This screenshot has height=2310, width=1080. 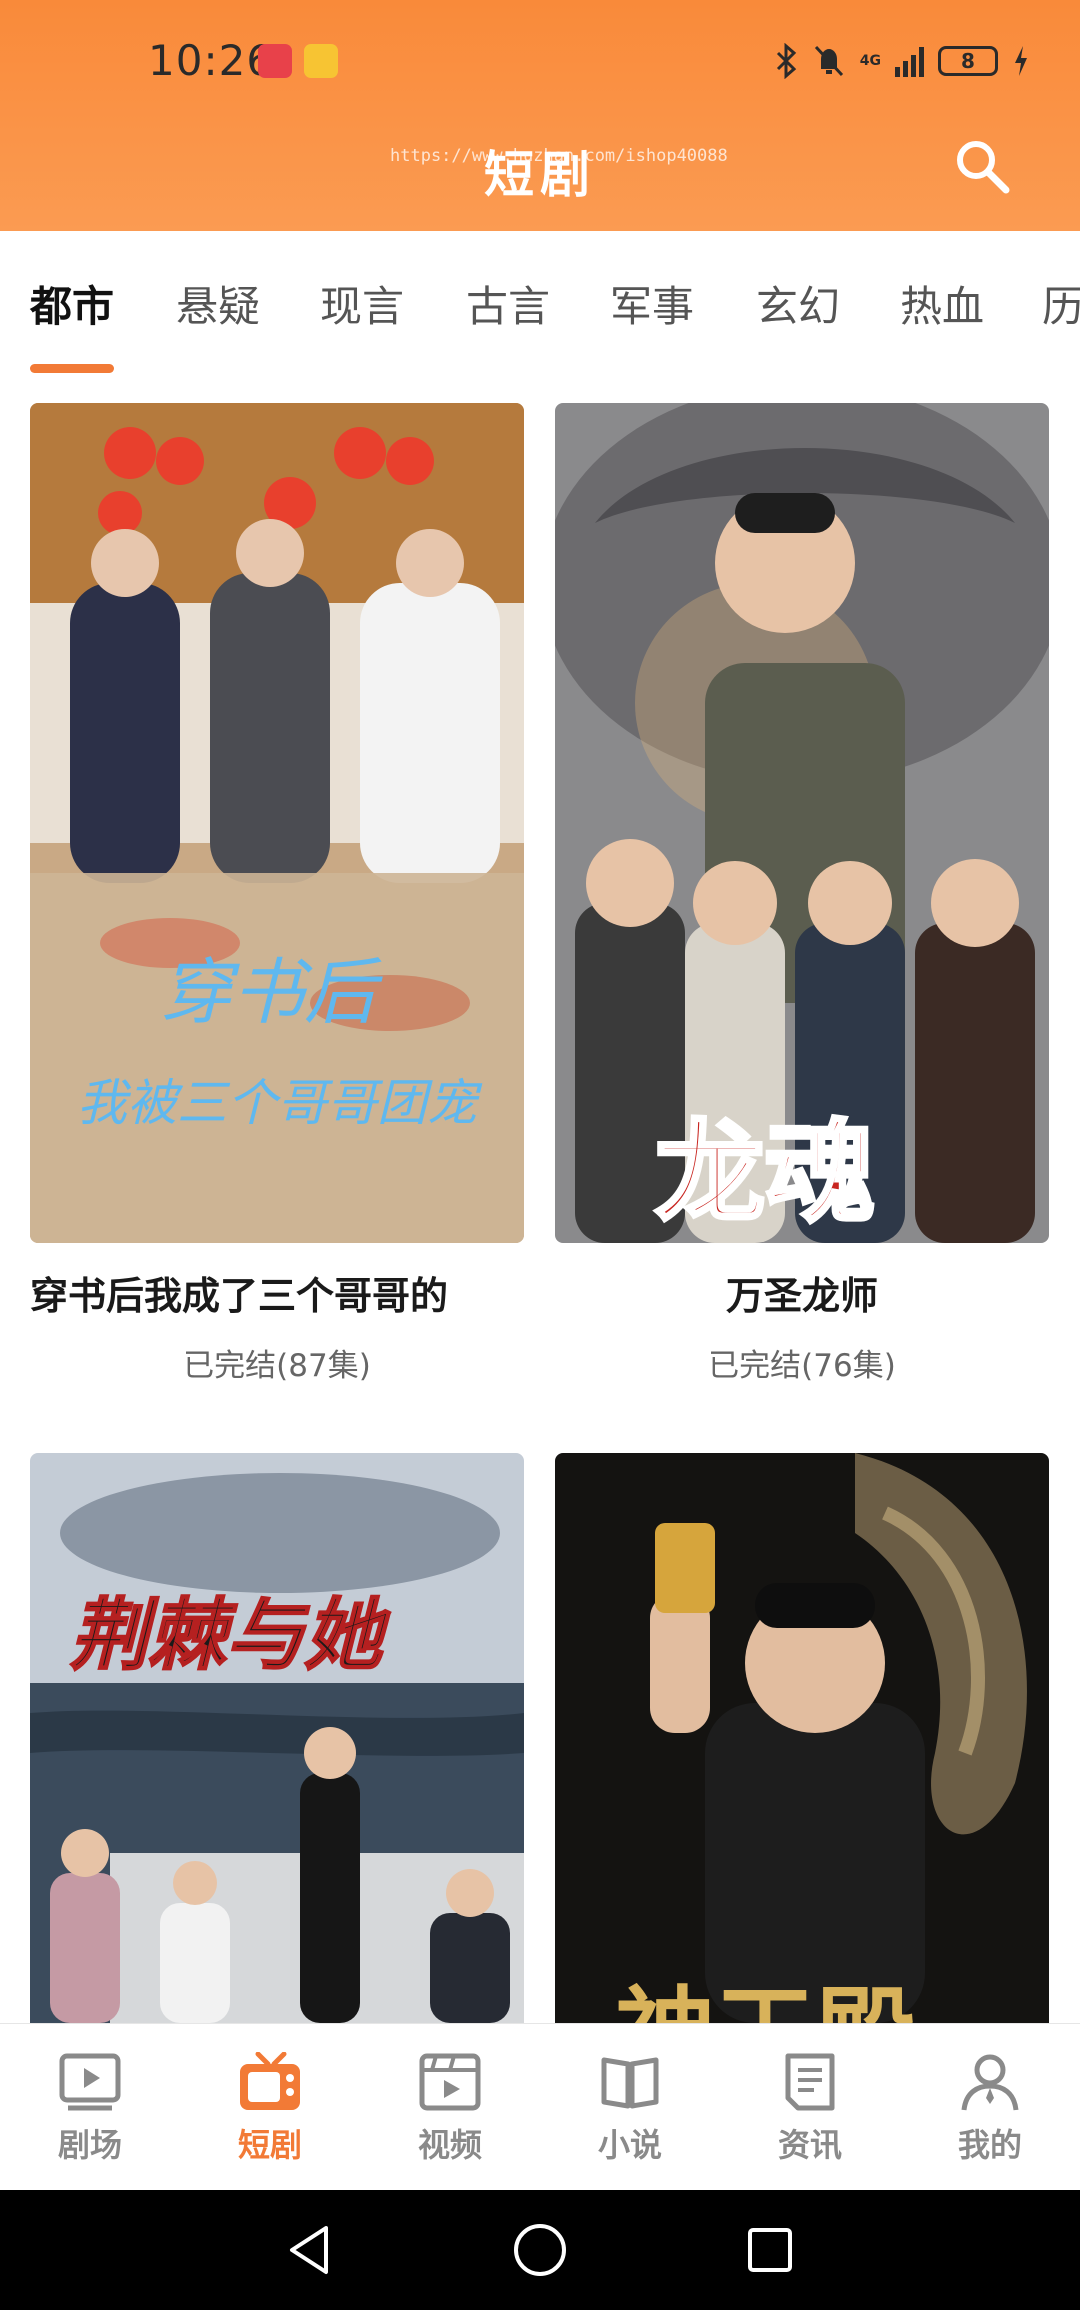 What do you see at coordinates (909, 61) in the screenshot?
I see `signal-icon` at bounding box center [909, 61].